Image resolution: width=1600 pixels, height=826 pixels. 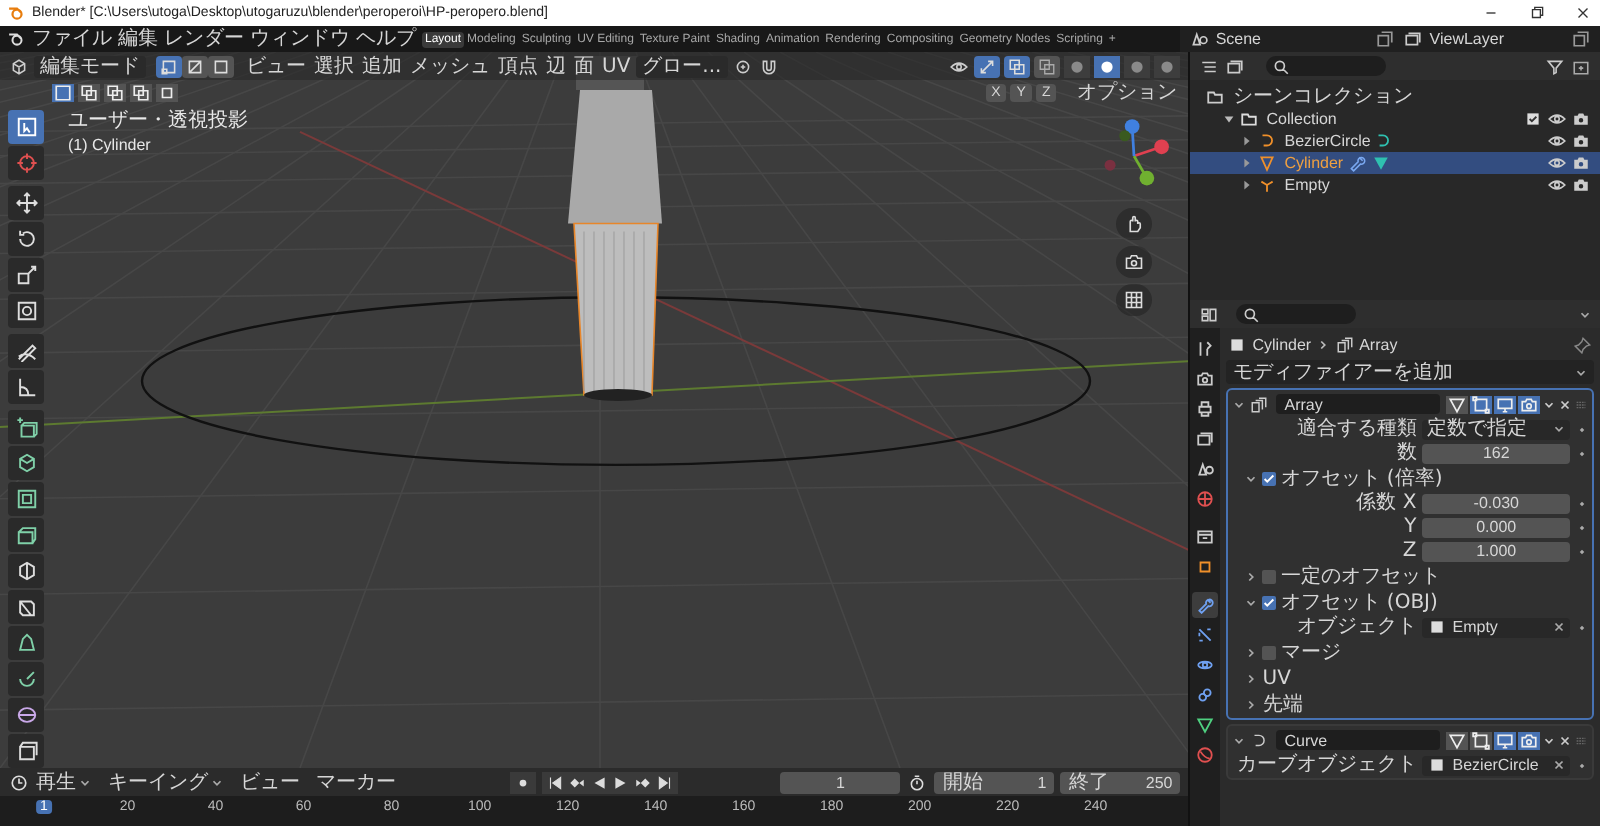 I want to click on edge-select-button, so click(x=195, y=66).